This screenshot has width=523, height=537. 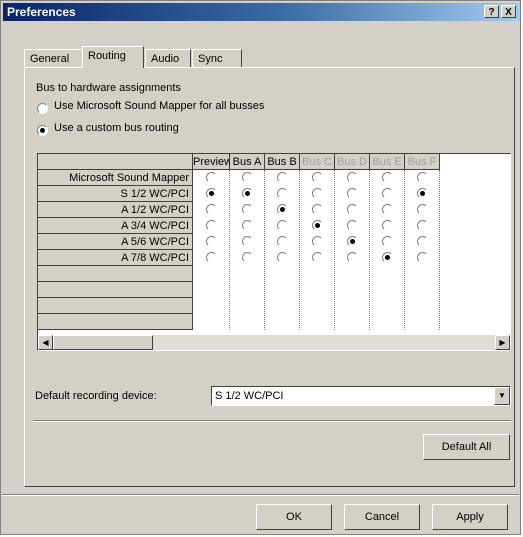 I want to click on scroll-thumb, so click(x=103, y=342).